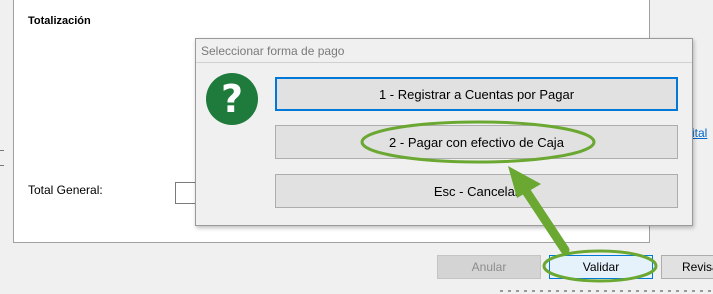 This screenshot has height=294, width=713. What do you see at coordinates (687, 267) in the screenshot?
I see `revisar-button: Revisar` at bounding box center [687, 267].